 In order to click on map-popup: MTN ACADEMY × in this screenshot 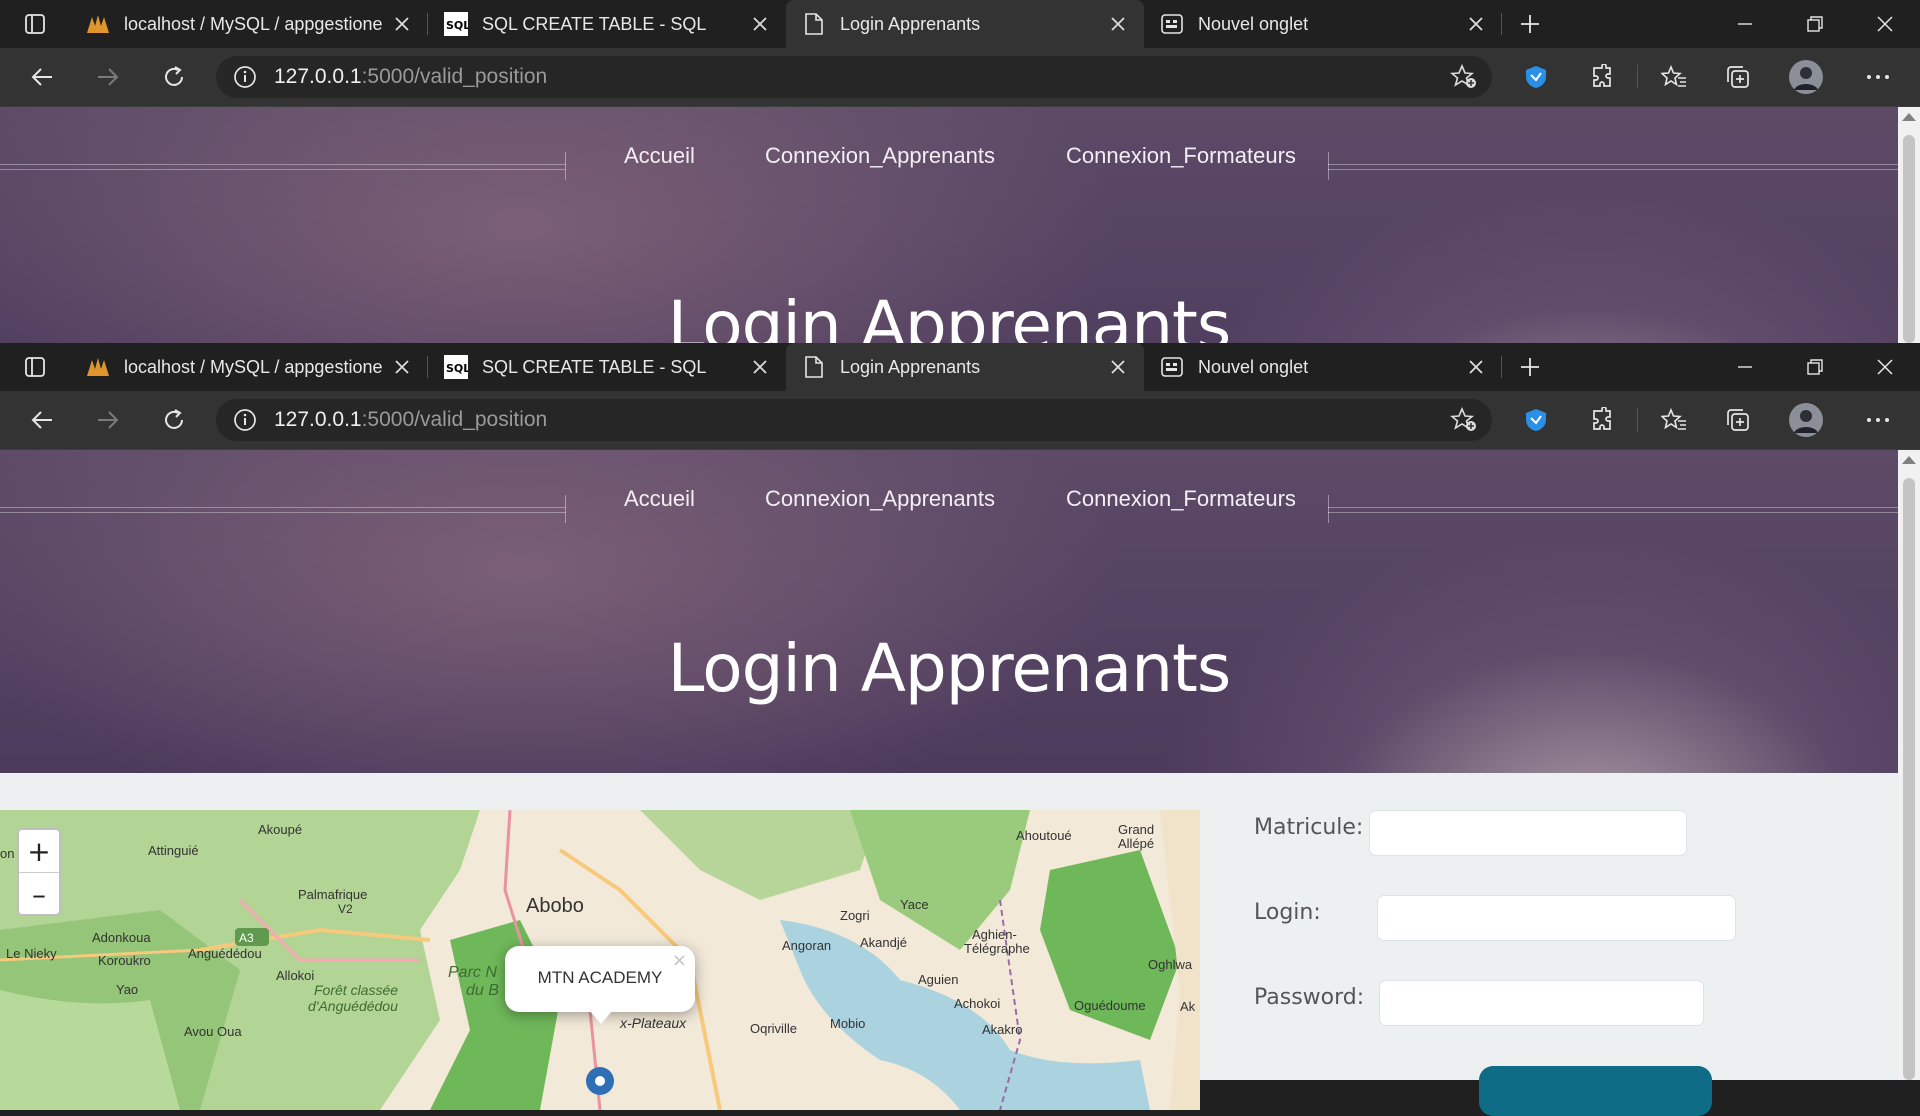, I will do `click(600, 985)`.